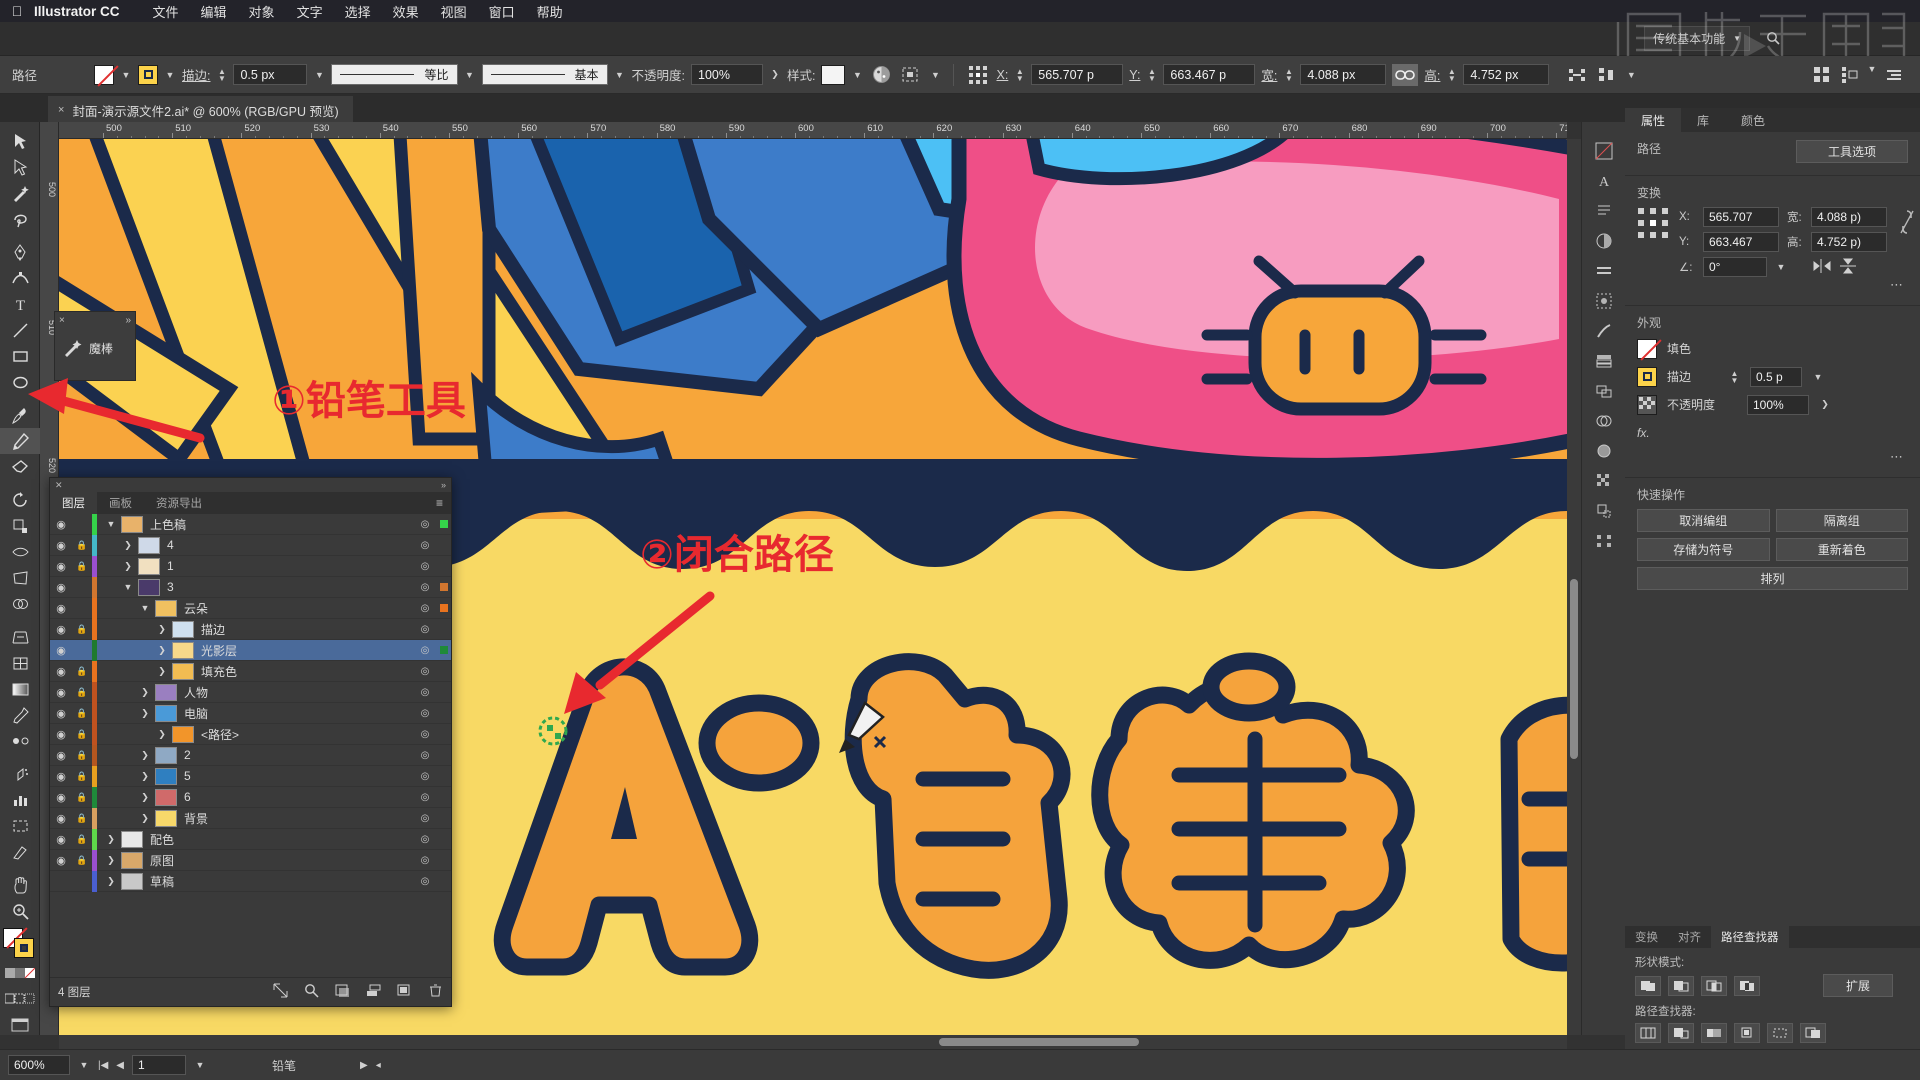  What do you see at coordinates (250, 860) in the screenshot?
I see `layer-row: ◉ 🔒 ❯ 原图 ◎` at bounding box center [250, 860].